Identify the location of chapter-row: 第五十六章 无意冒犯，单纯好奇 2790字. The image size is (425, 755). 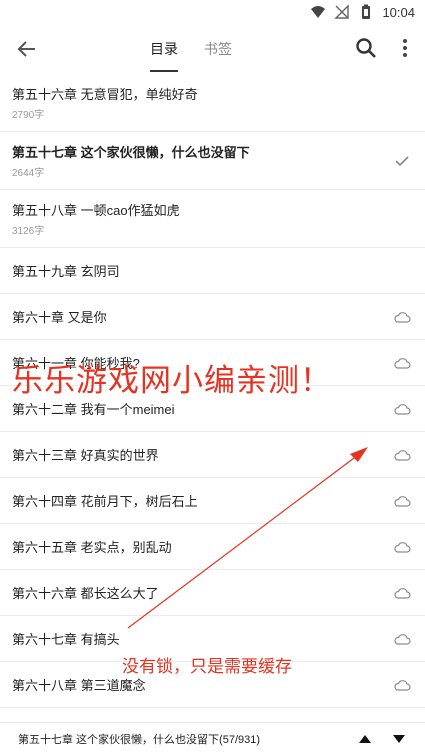
(212, 103).